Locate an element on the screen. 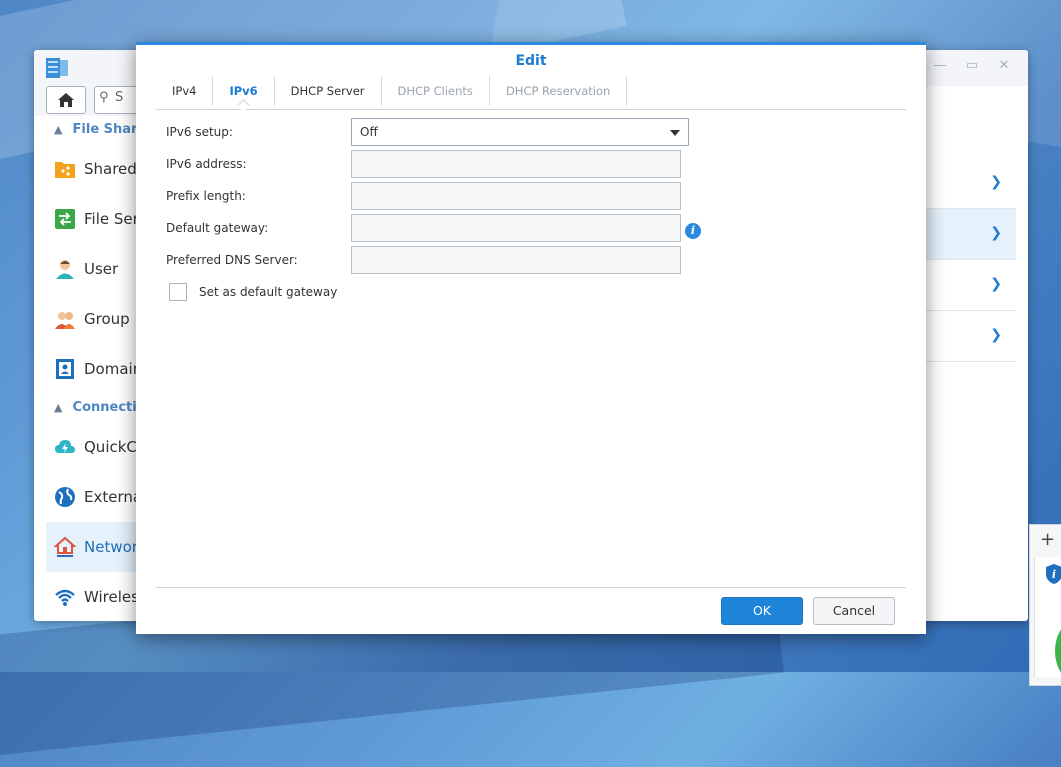 Image resolution: width=1061 pixels, height=767 pixels. prefix-length-row: Prefix length: is located at coordinates (423, 196).